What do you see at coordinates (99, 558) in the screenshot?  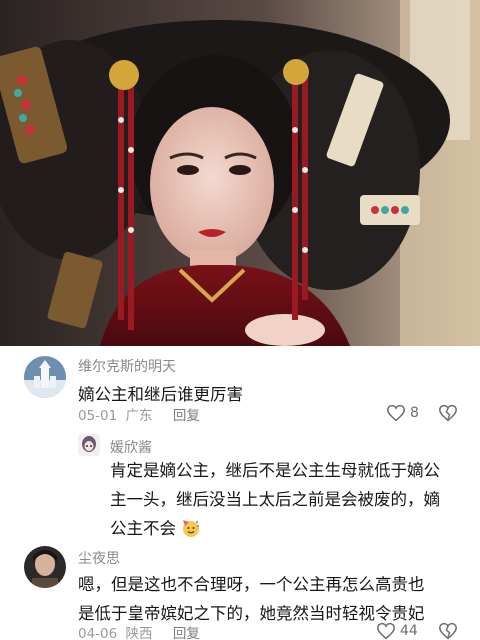 I see `comment-username: 尘夜思` at bounding box center [99, 558].